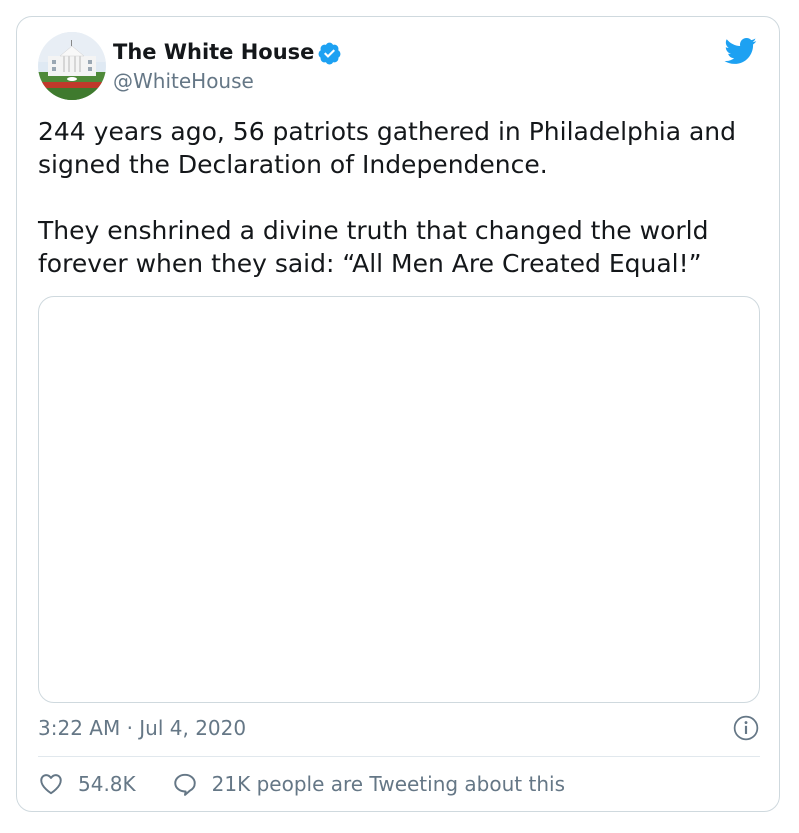 The height and width of the screenshot is (833, 799). Describe the element at coordinates (329, 53) in the screenshot. I see `verified-badge-icon` at that location.